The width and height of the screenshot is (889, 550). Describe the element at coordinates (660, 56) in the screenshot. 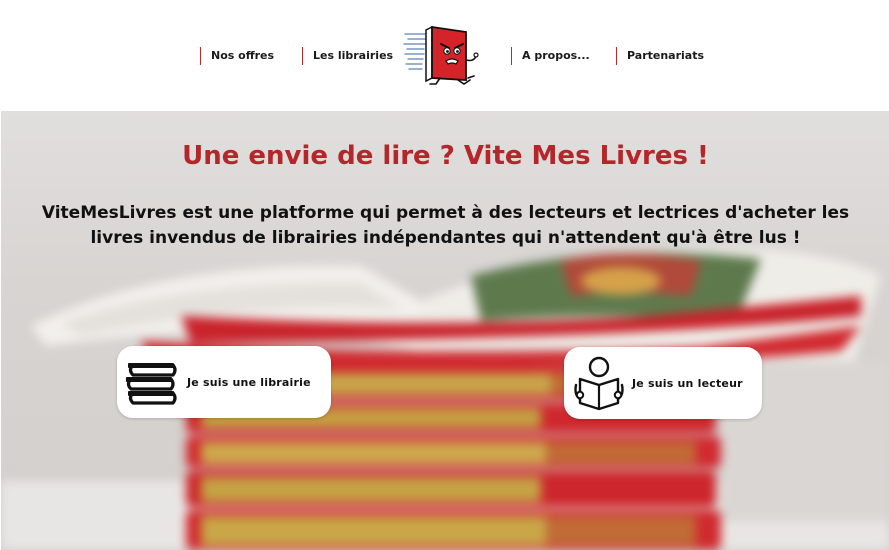

I see `nav-link-partenariats: Partenariats` at that location.